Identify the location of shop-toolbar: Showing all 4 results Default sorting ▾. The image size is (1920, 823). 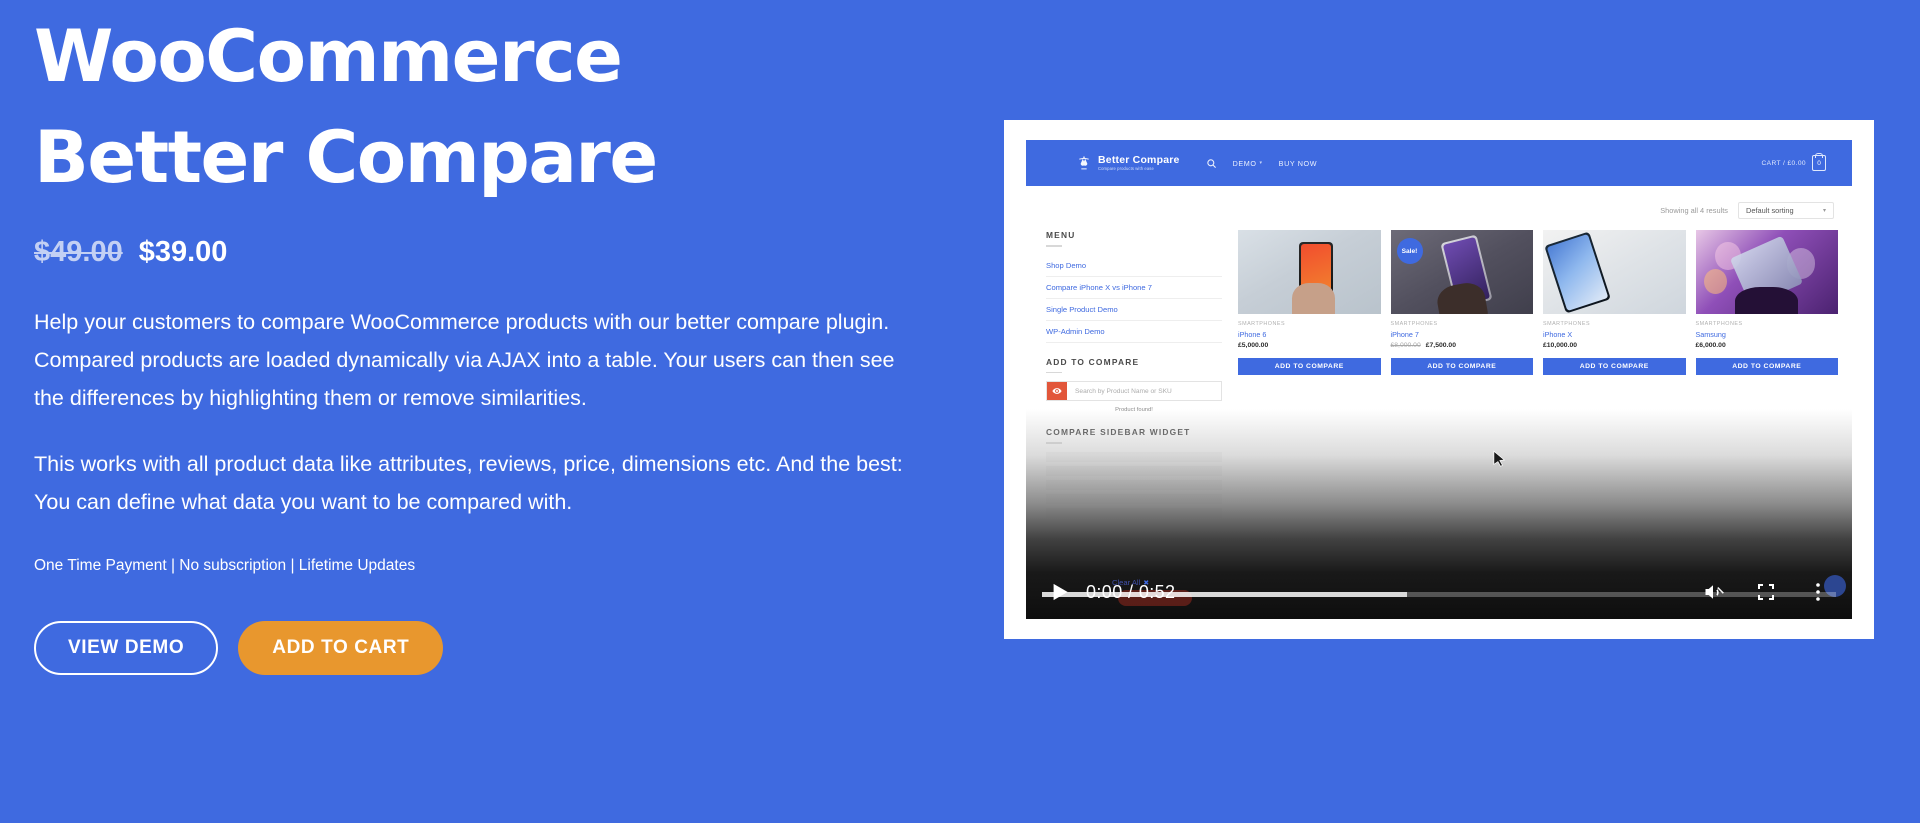
(1747, 210).